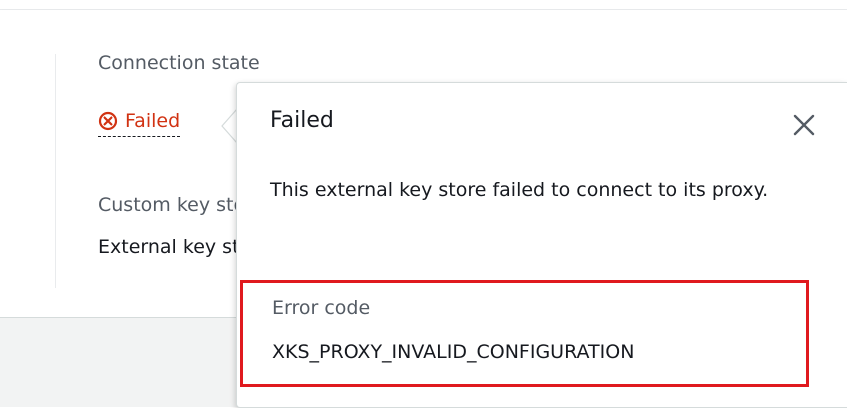 The width and height of the screenshot is (847, 408). Describe the element at coordinates (321, 308) in the screenshot. I see `error-code-label: Error code` at that location.